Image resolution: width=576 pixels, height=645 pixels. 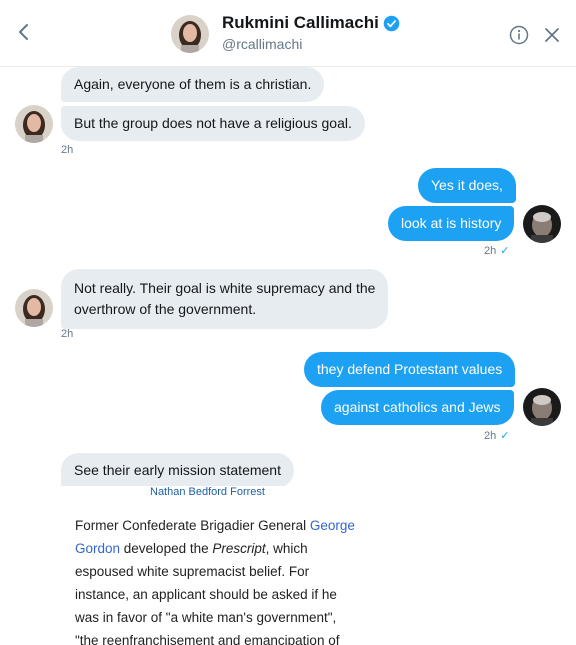 I want to click on contact-name-text: Rukmini Callimachi, so click(x=300, y=22).